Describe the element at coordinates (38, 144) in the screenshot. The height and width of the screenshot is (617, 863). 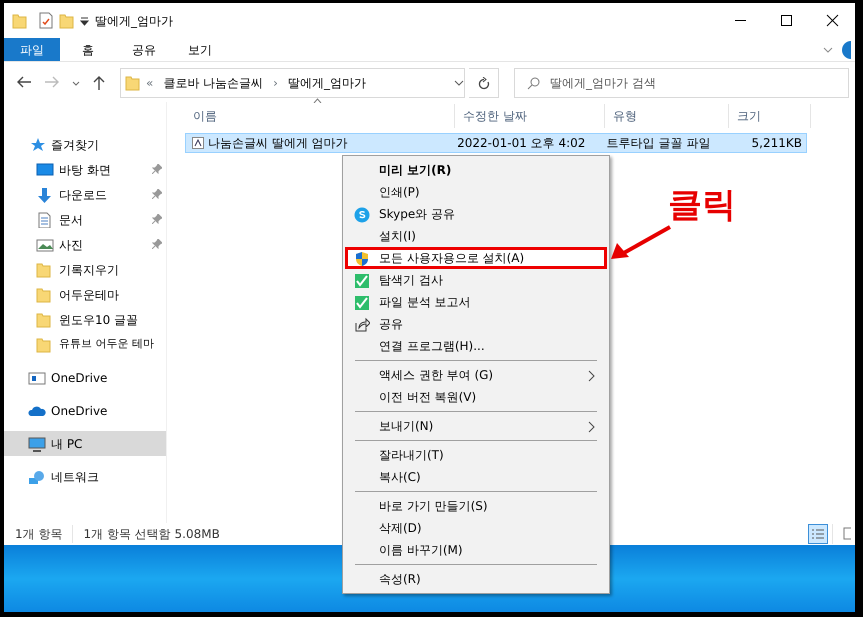
I see `star-icon` at that location.